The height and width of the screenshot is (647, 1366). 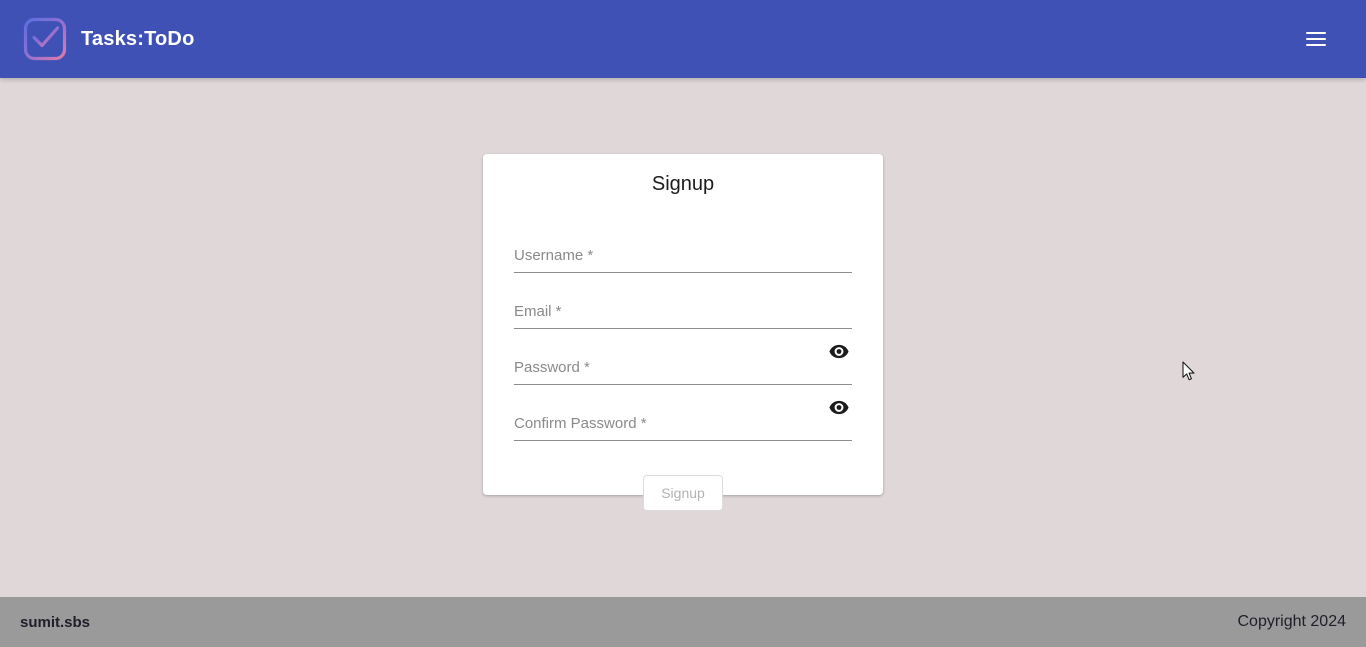 I want to click on brand: Tasks:ToDo, so click(x=108, y=39).